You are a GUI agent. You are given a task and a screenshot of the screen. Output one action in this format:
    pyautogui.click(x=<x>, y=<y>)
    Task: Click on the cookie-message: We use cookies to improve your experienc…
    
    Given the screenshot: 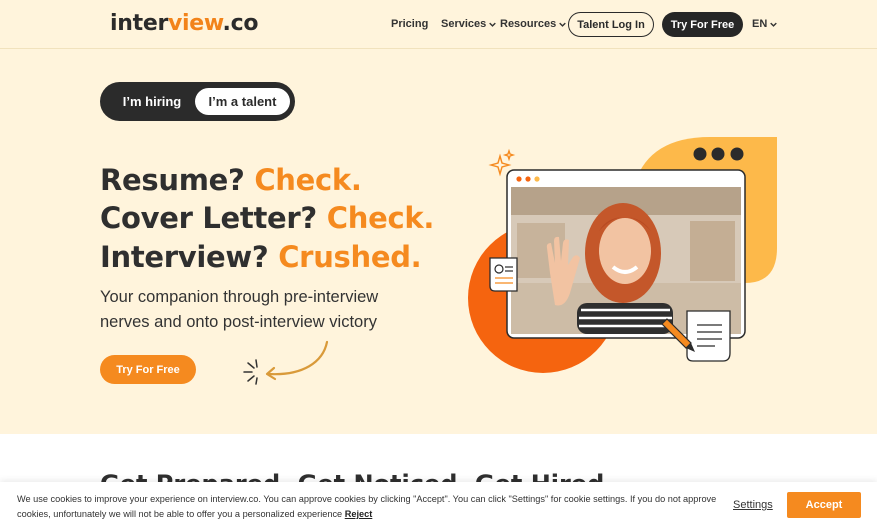 What is the action you would take?
    pyautogui.click(x=367, y=507)
    